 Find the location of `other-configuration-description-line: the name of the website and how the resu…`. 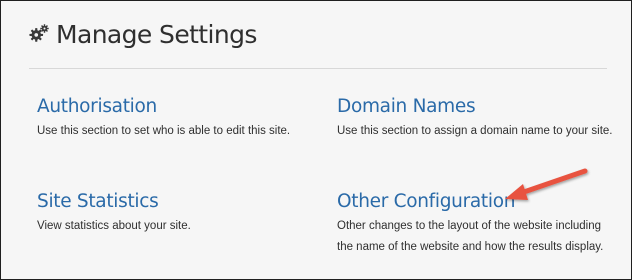

other-configuration-description-line: the name of the website and how the resu… is located at coordinates (470, 247).